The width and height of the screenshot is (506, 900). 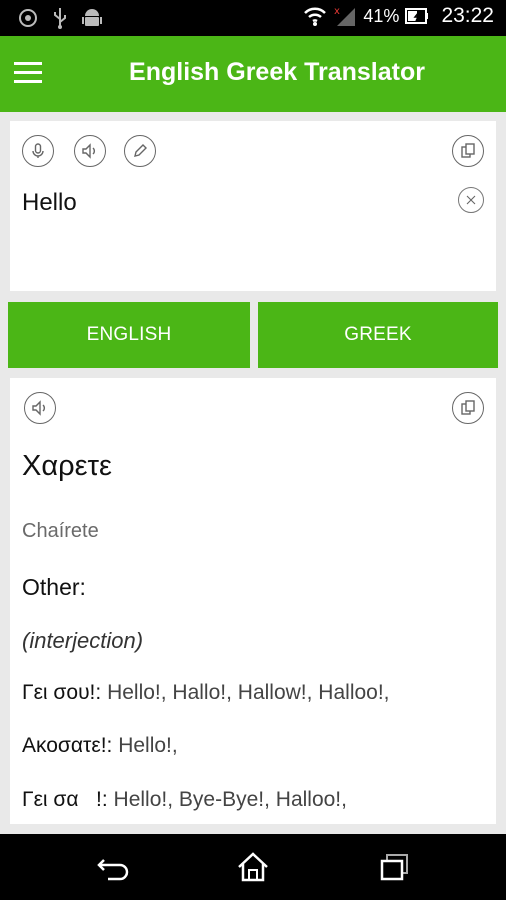 I want to click on source-language-button: ENGLISH, so click(x=129, y=335).